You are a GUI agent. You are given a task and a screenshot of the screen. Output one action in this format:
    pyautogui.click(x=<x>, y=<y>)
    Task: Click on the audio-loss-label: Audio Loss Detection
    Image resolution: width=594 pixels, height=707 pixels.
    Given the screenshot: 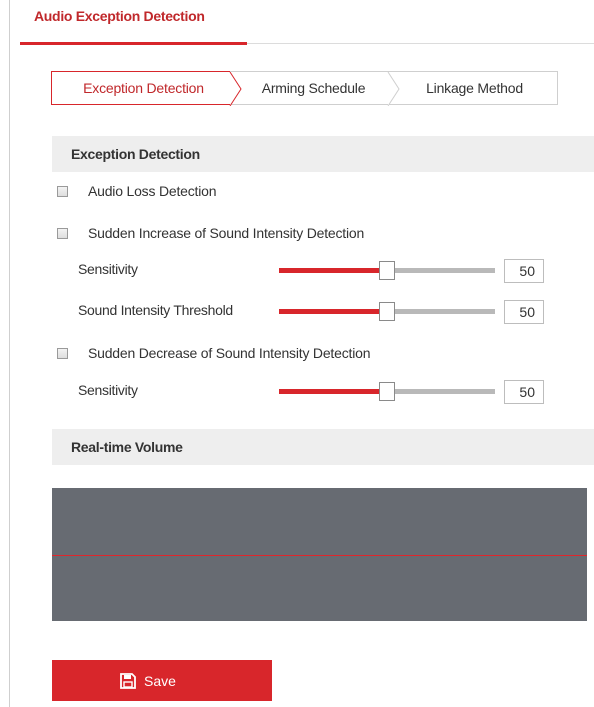 What is the action you would take?
    pyautogui.click(x=152, y=191)
    